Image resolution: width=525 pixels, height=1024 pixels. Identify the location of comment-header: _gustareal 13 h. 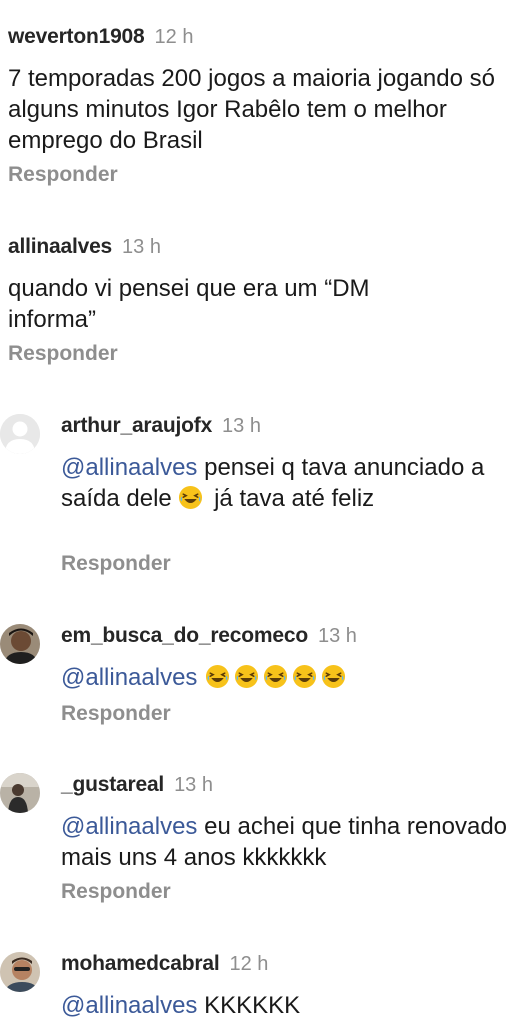
(137, 785).